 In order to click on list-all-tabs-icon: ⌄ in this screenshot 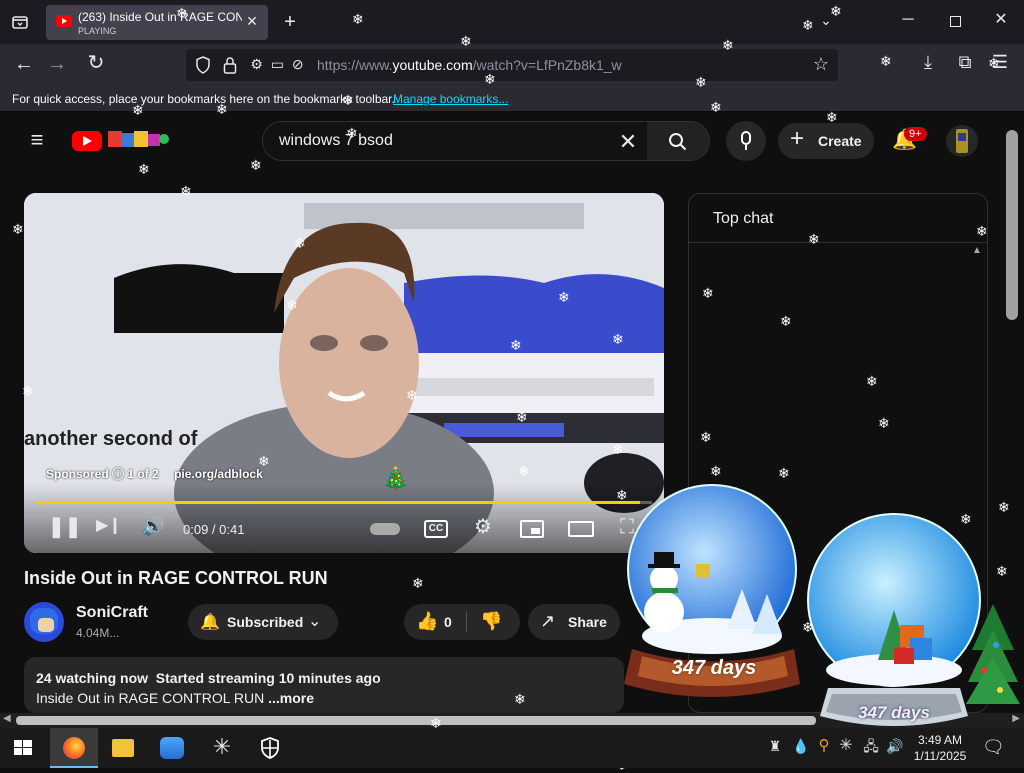, I will do `click(826, 20)`.